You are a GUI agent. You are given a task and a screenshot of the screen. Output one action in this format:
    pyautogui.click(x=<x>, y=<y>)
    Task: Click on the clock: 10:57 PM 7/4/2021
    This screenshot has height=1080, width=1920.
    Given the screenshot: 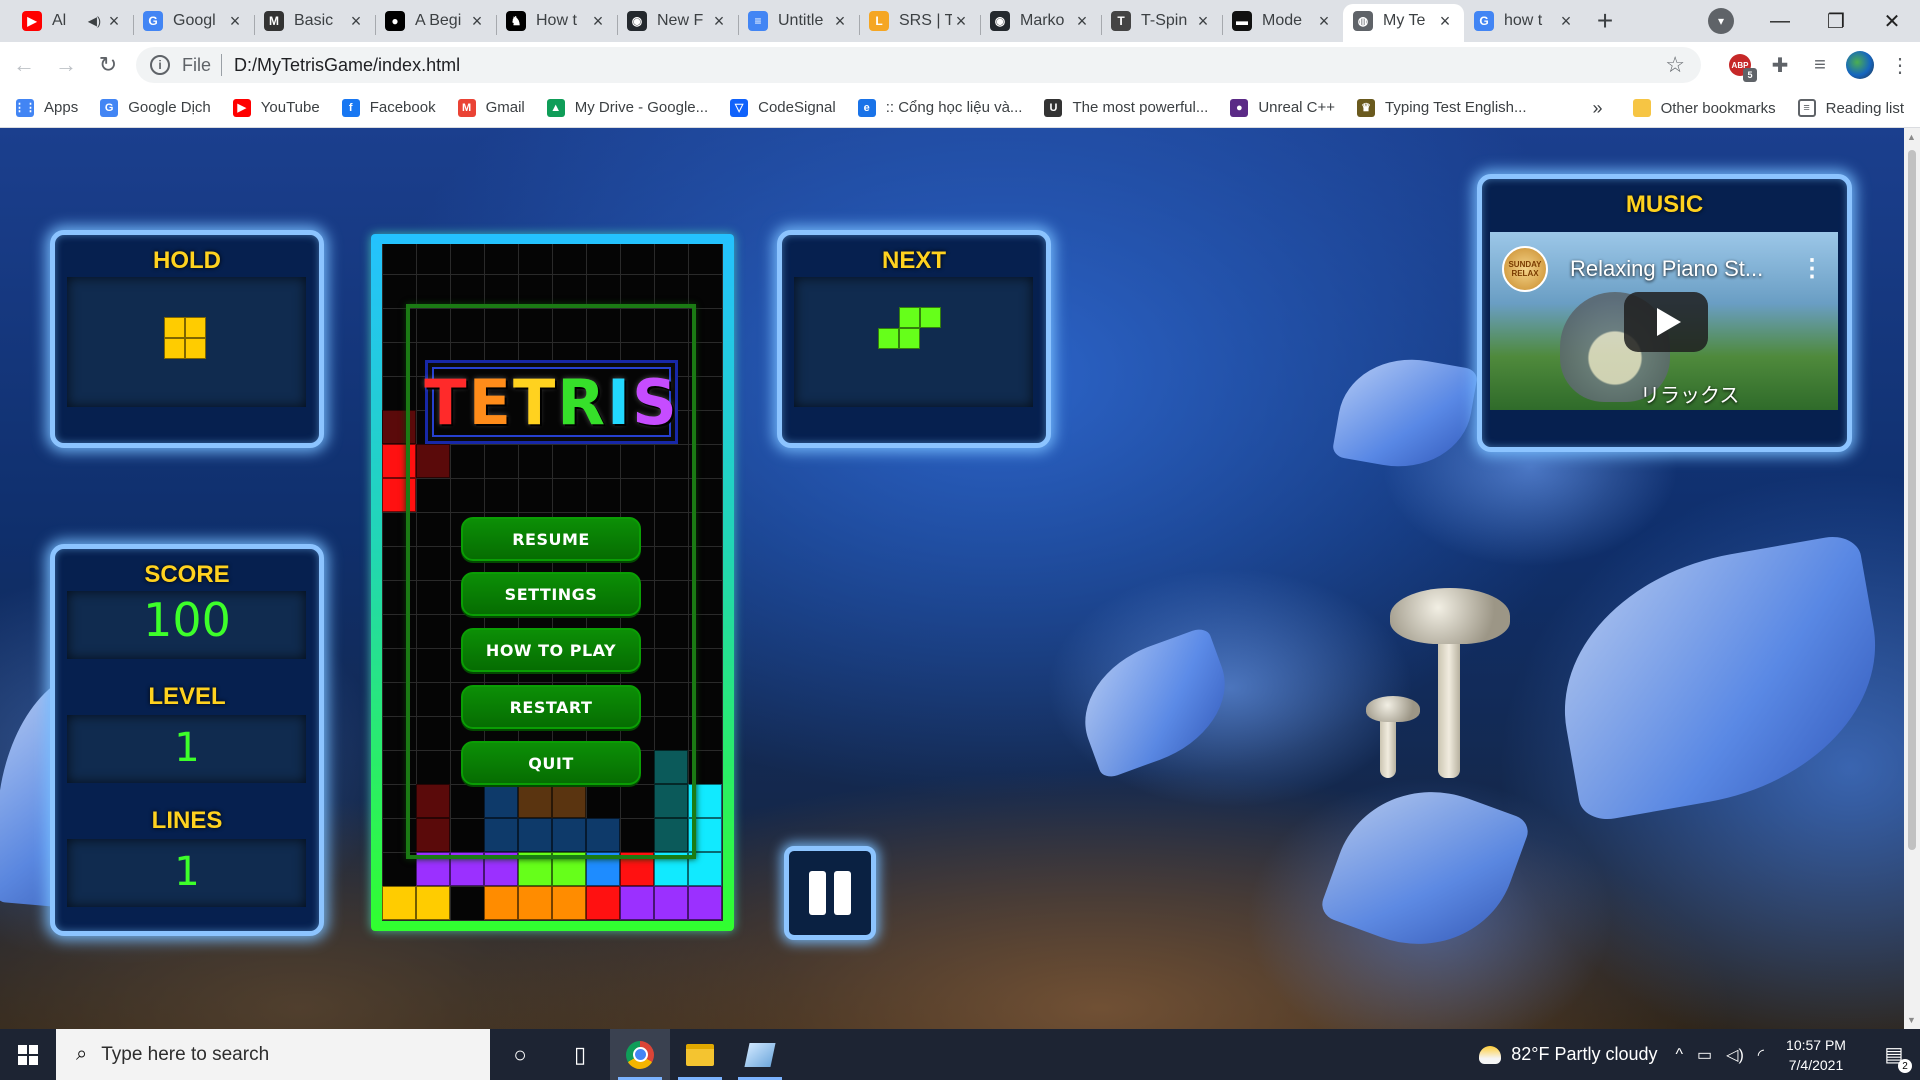 What is the action you would take?
    pyautogui.click(x=1816, y=1055)
    